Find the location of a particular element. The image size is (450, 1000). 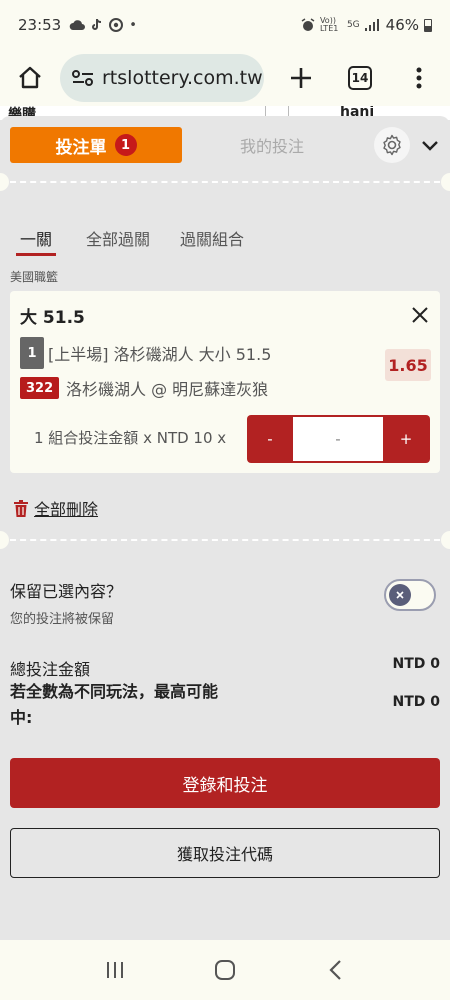

stake-stepper: - - + is located at coordinates (338, 439).